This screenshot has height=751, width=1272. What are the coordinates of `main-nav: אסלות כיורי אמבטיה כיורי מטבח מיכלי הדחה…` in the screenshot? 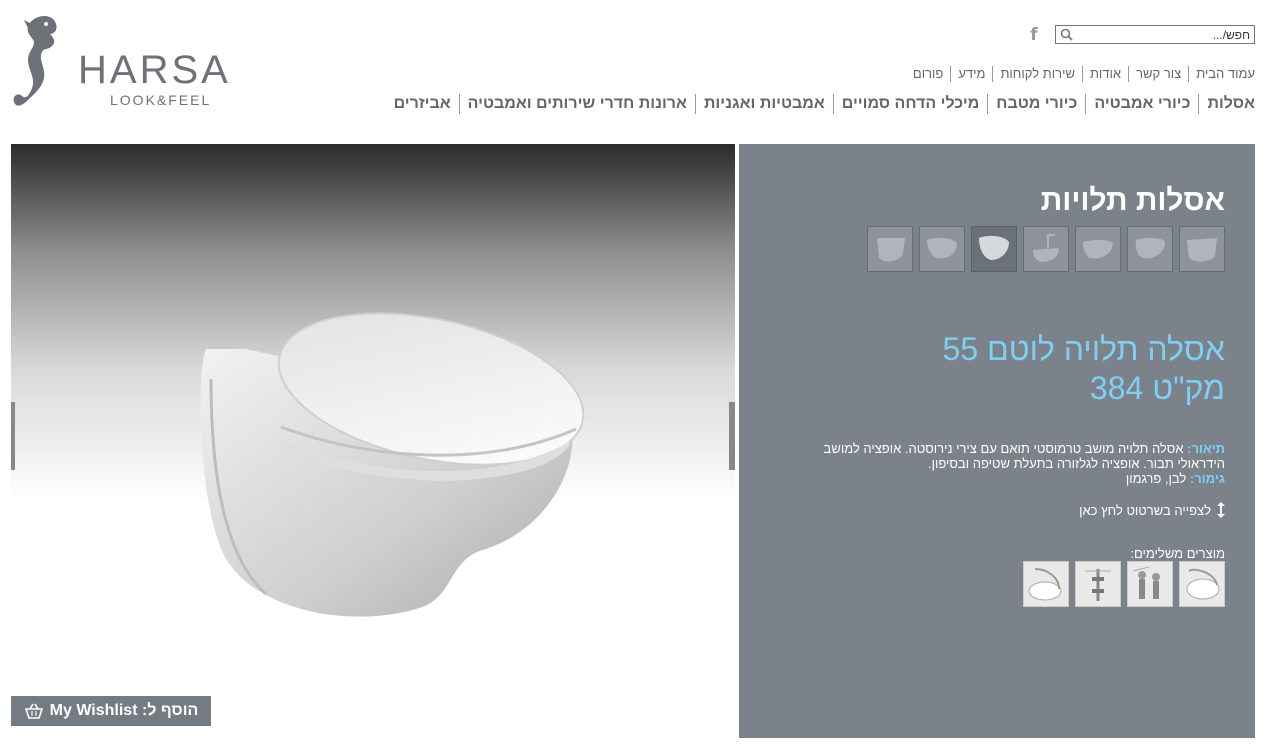 It's located at (824, 104).